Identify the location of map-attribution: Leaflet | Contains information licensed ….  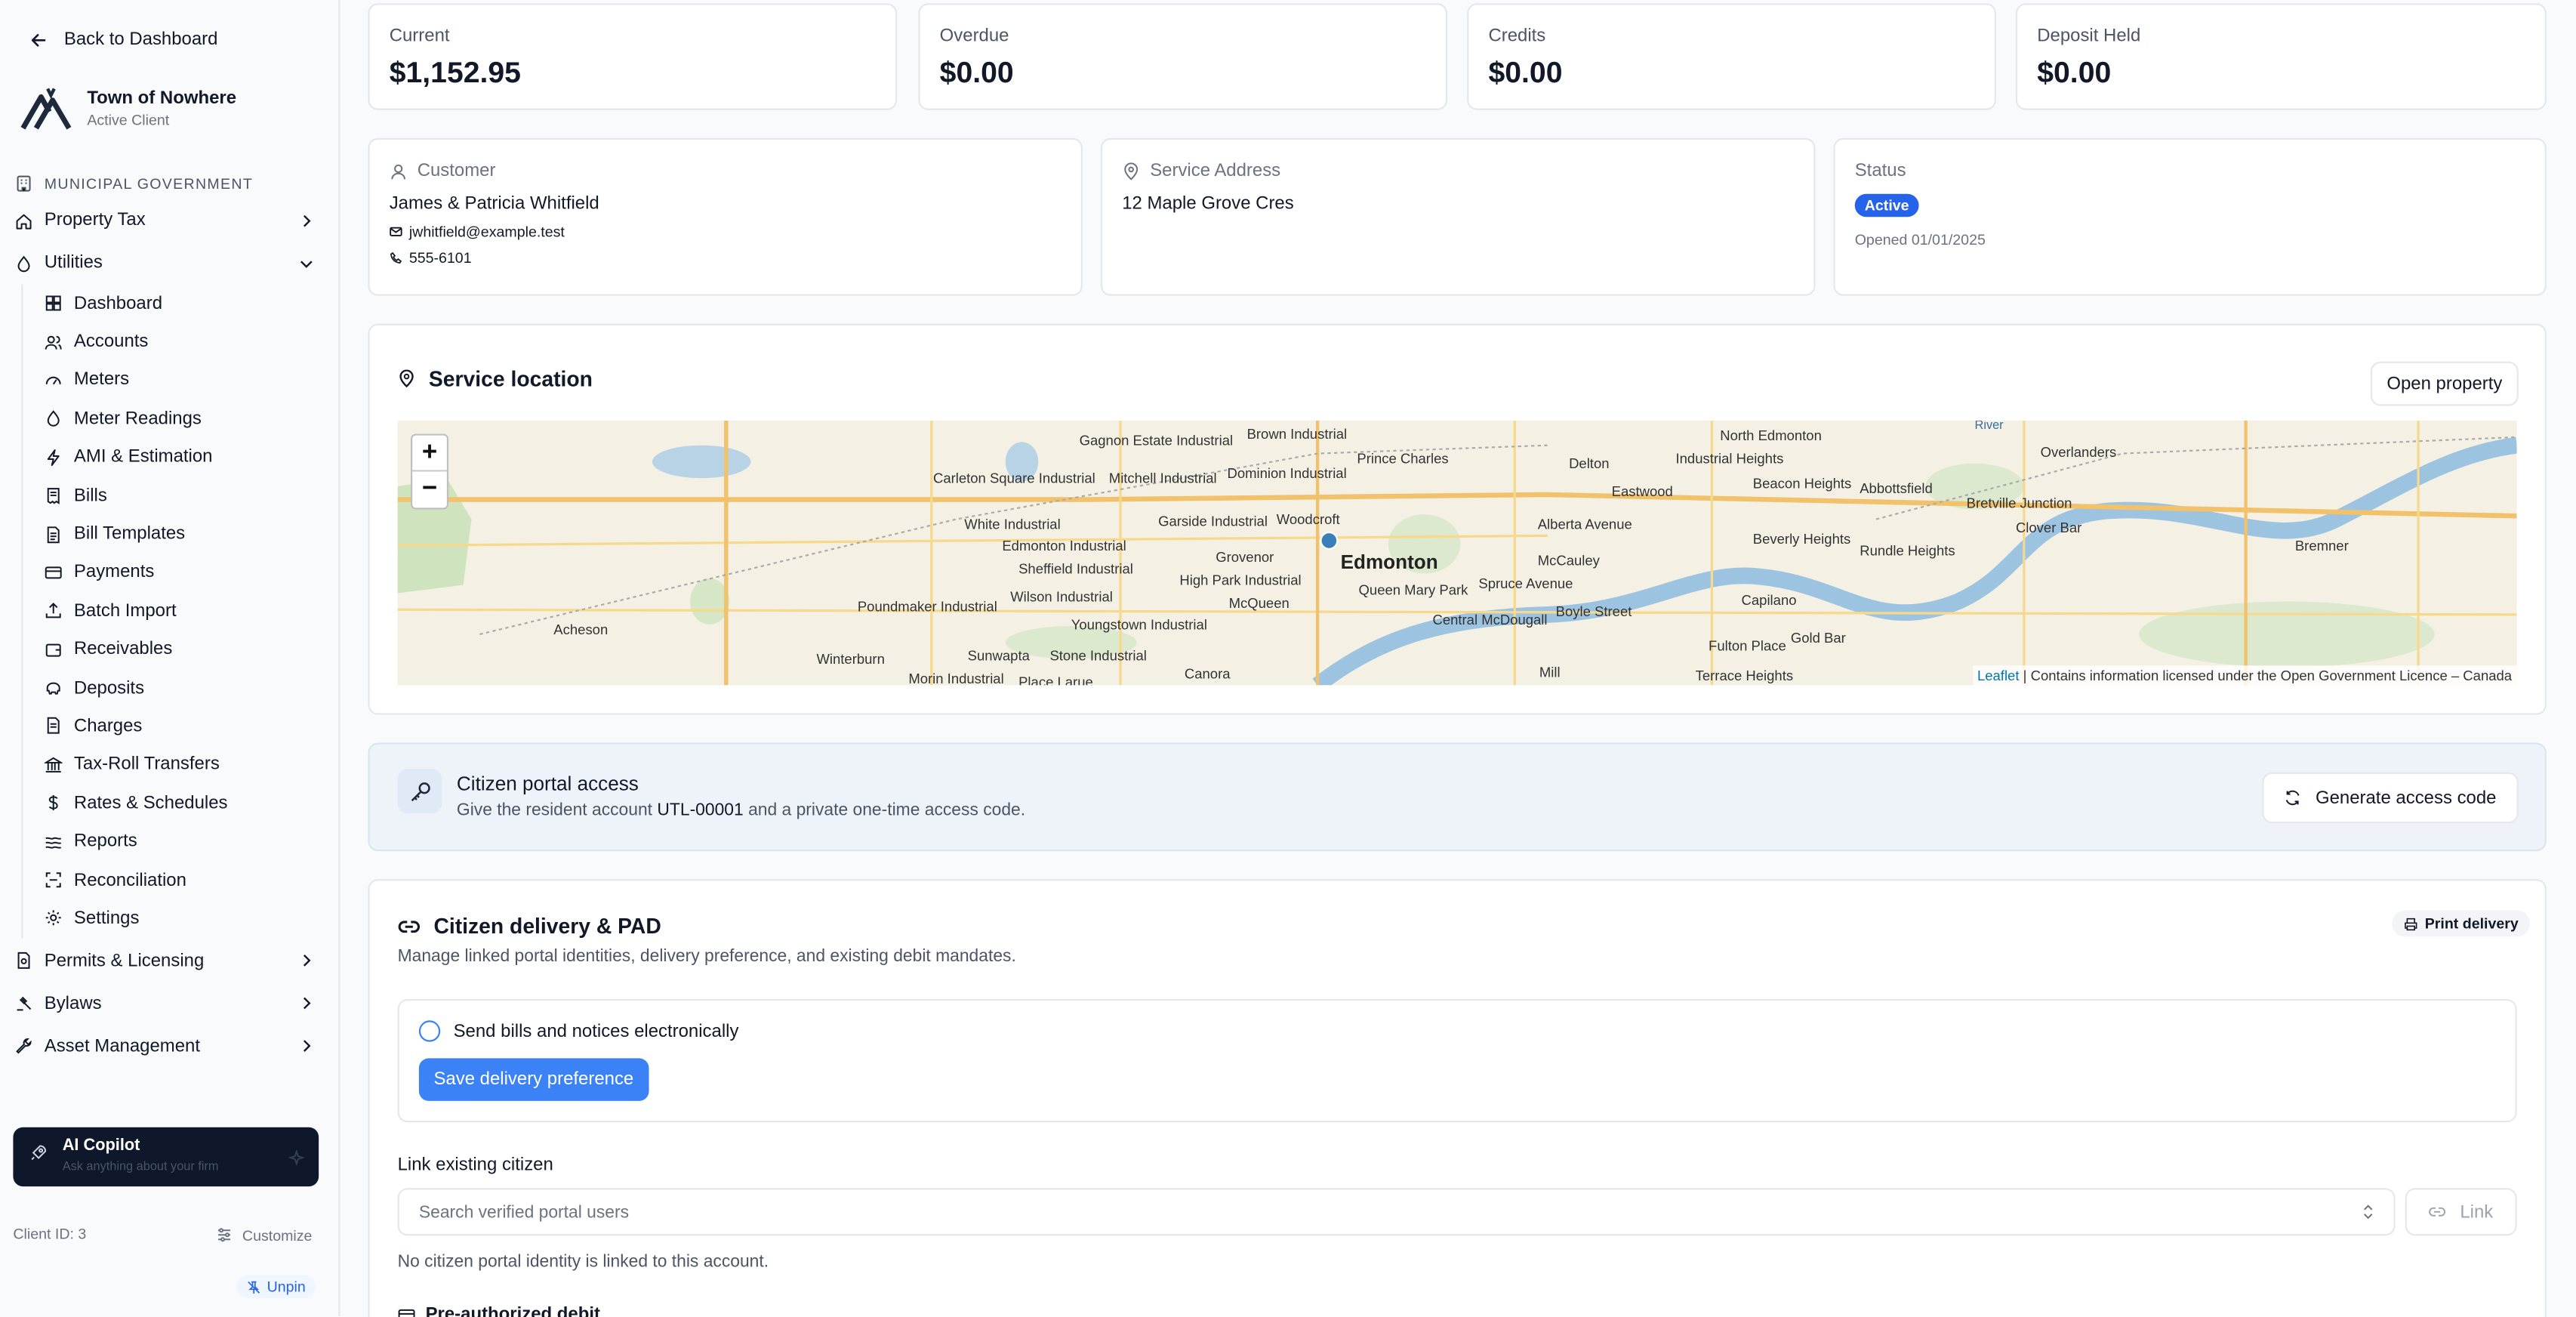
(2244, 675).